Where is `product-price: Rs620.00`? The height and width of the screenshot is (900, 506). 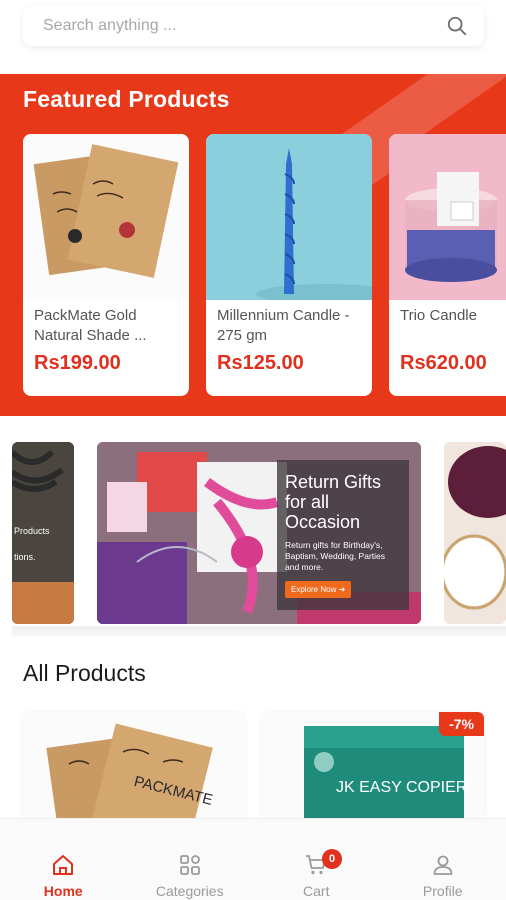 product-price: Rs620.00 is located at coordinates (443, 363).